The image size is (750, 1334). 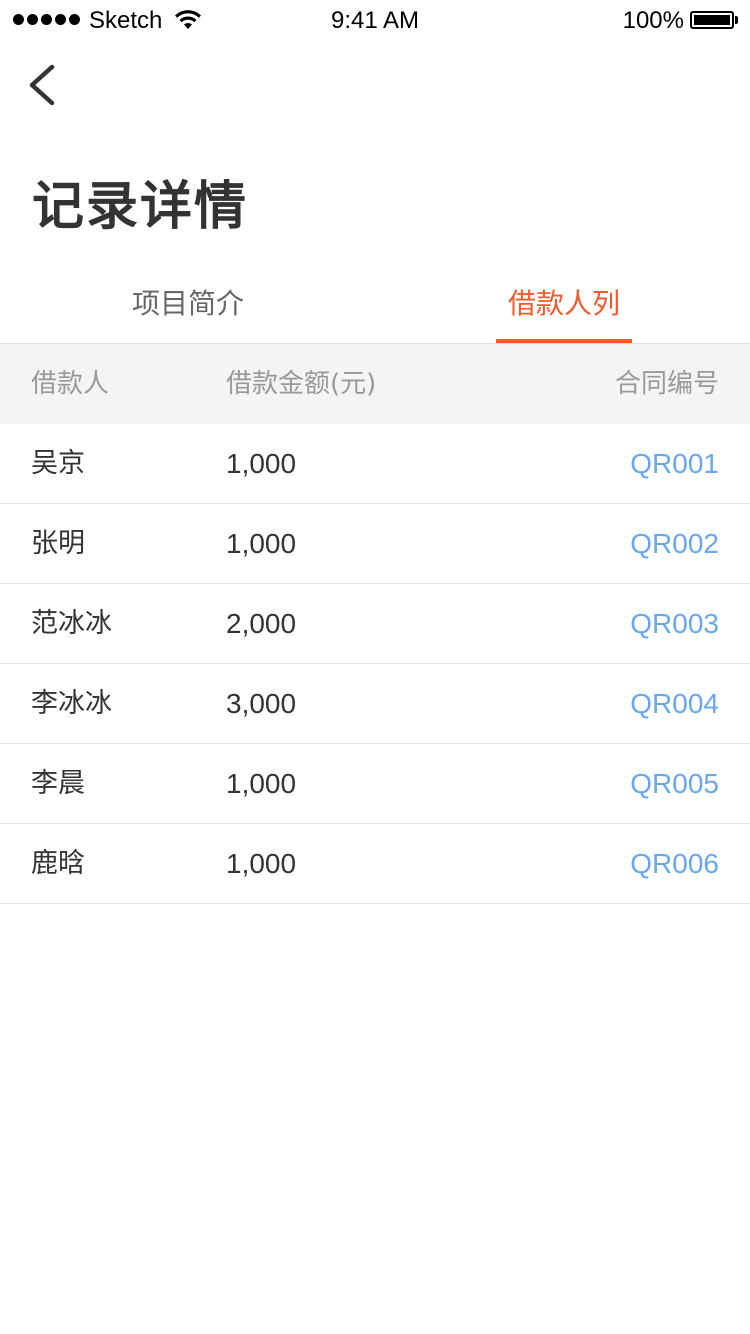 What do you see at coordinates (375, 864) in the screenshot?
I see `table-row: 鹿晗 1,000 QR006` at bounding box center [375, 864].